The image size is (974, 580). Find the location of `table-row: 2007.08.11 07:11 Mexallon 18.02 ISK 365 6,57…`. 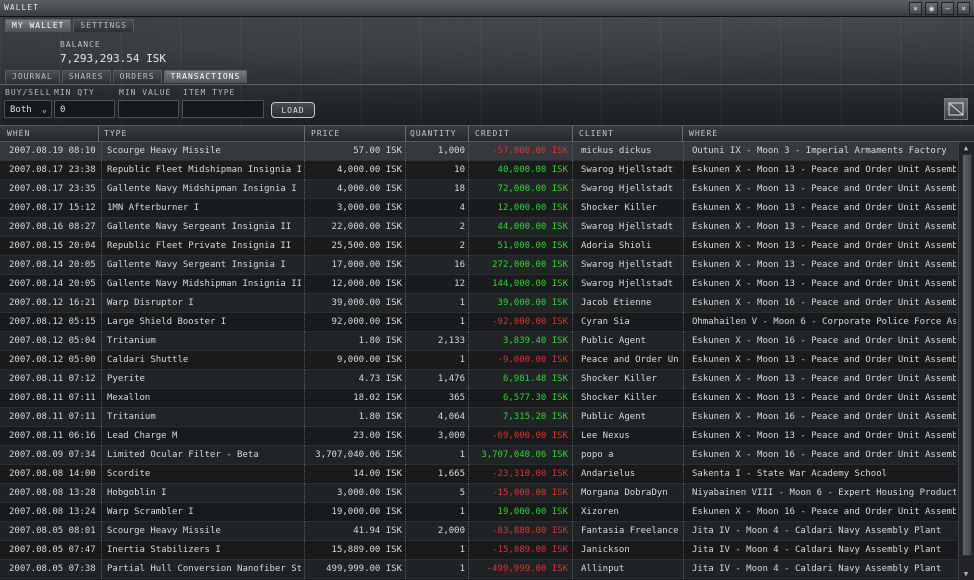

table-row: 2007.08.11 07:11 Mexallon 18.02 ISK 365 6,57… is located at coordinates (479, 398).